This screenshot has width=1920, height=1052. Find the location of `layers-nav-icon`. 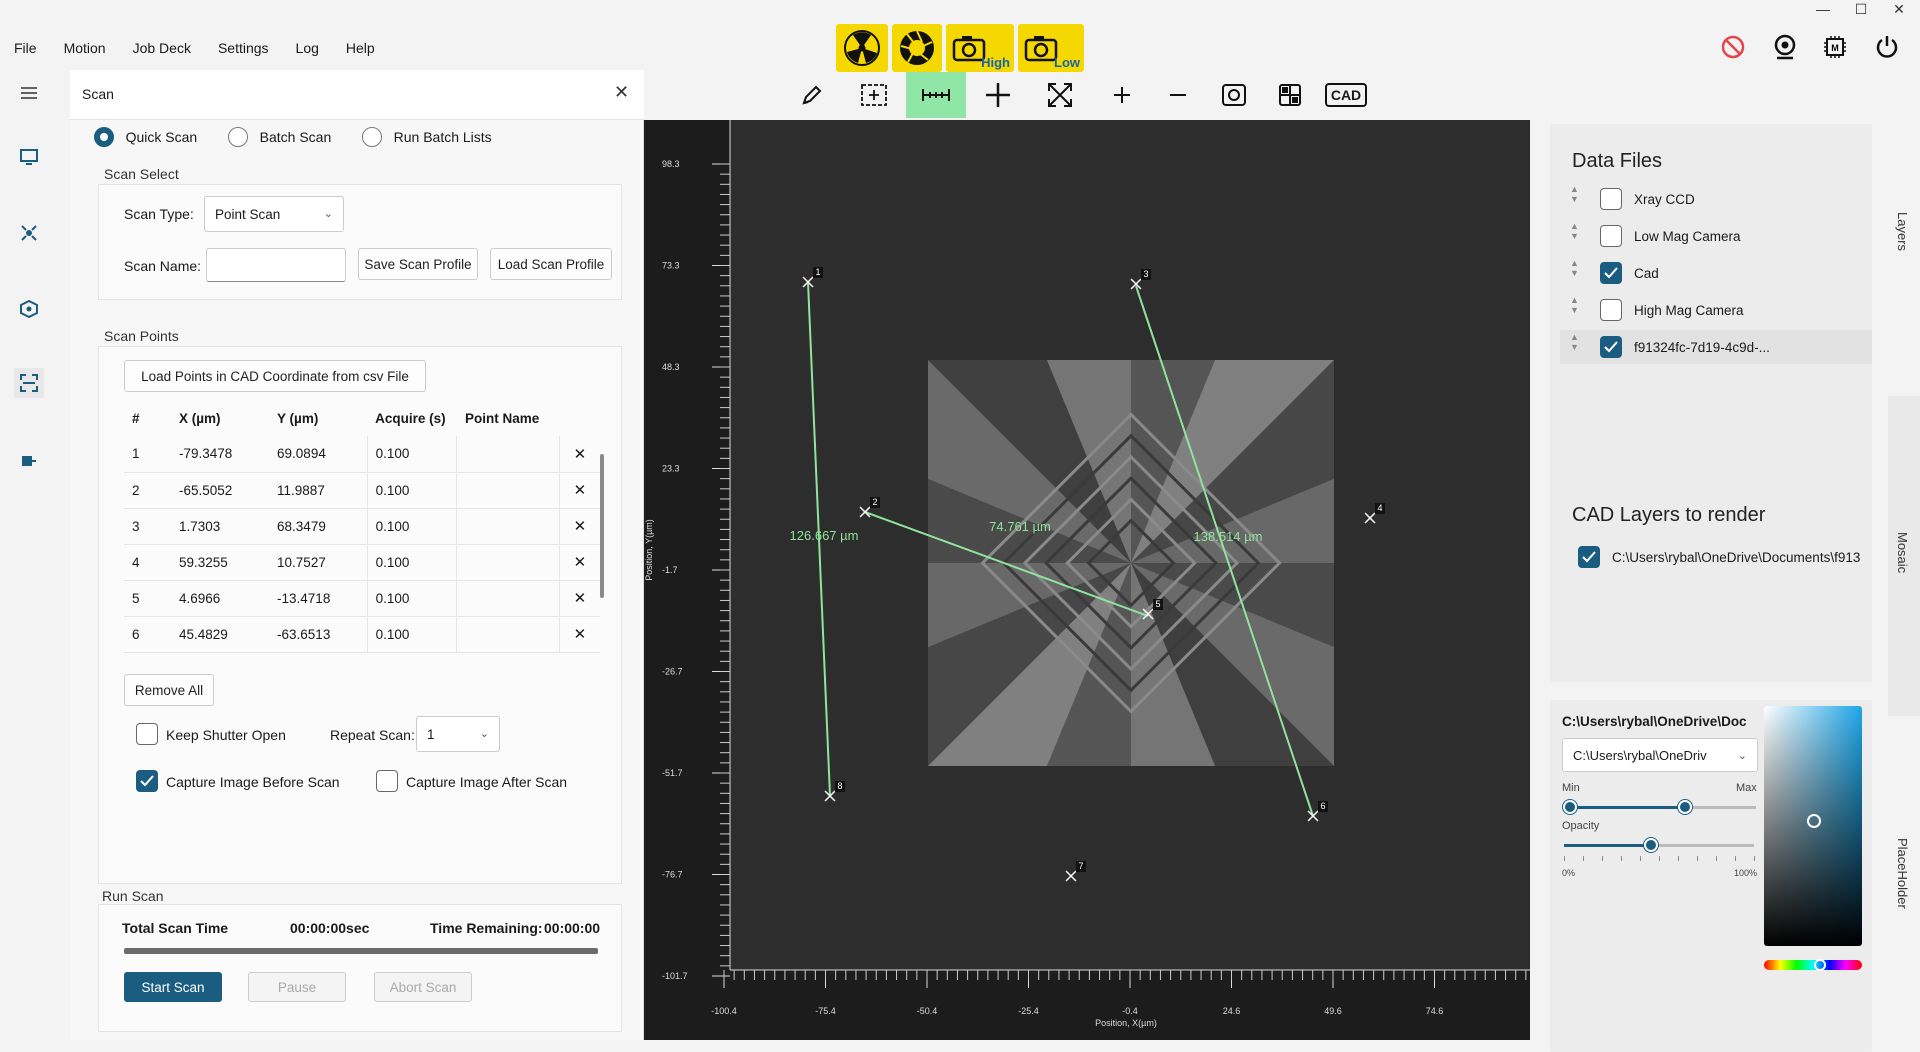

layers-nav-icon is located at coordinates (29, 309).